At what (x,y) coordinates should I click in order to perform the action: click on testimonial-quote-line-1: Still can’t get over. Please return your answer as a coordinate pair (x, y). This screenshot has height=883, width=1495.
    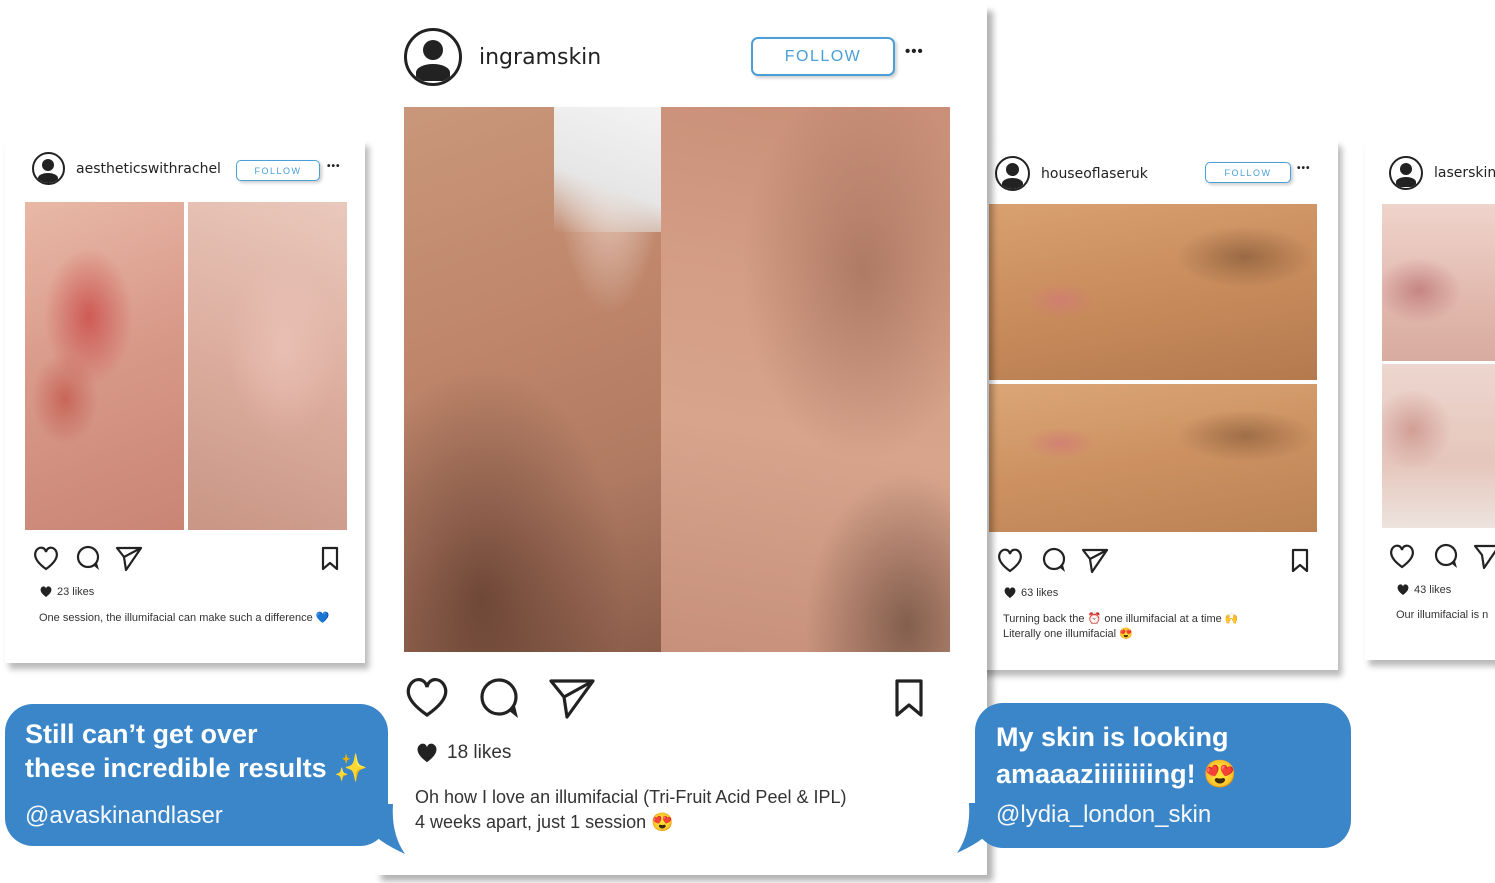
    Looking at the image, I should click on (141, 734).